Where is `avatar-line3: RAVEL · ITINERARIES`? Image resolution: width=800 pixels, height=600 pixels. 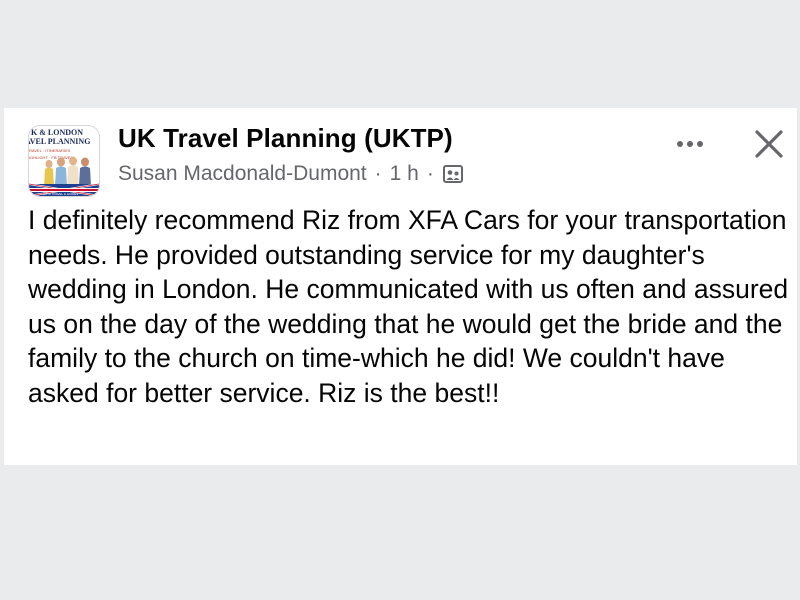 avatar-line3: RAVEL · ITINERARIES is located at coordinates (50, 150).